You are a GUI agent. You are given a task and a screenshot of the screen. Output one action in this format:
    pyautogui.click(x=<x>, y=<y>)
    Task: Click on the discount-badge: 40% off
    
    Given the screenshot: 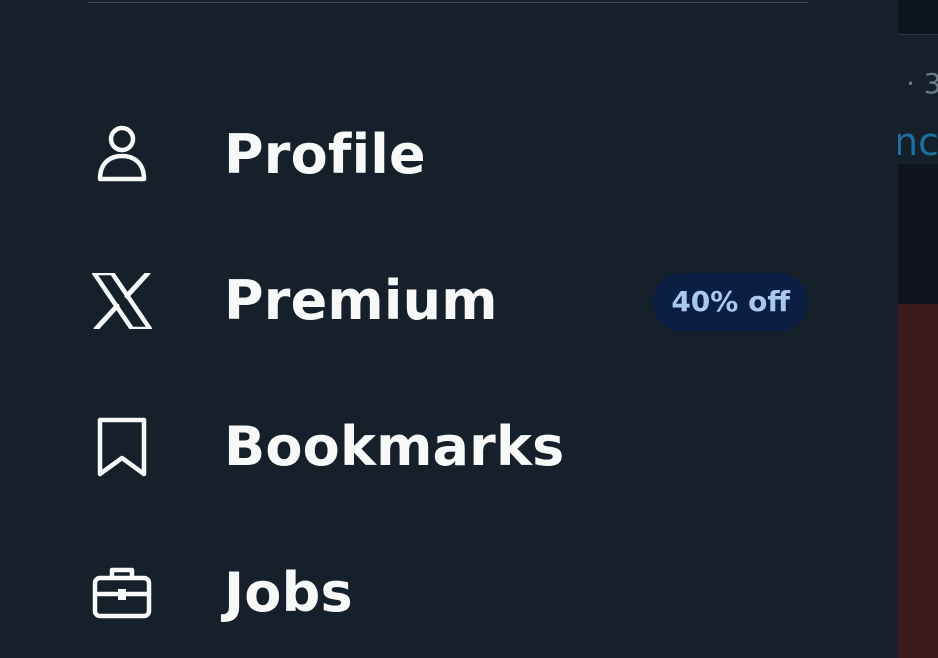 What is the action you would take?
    pyautogui.click(x=730, y=302)
    